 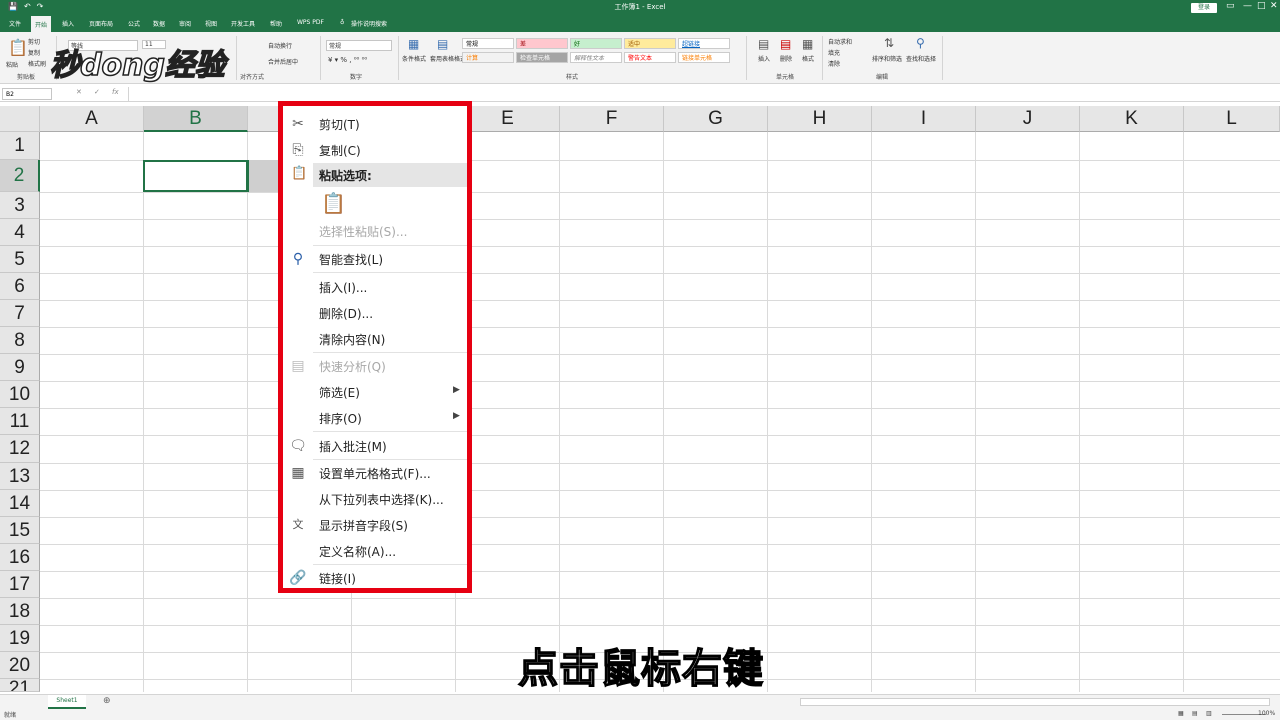 I want to click on table-format-icon: ▤, so click(x=442, y=44).